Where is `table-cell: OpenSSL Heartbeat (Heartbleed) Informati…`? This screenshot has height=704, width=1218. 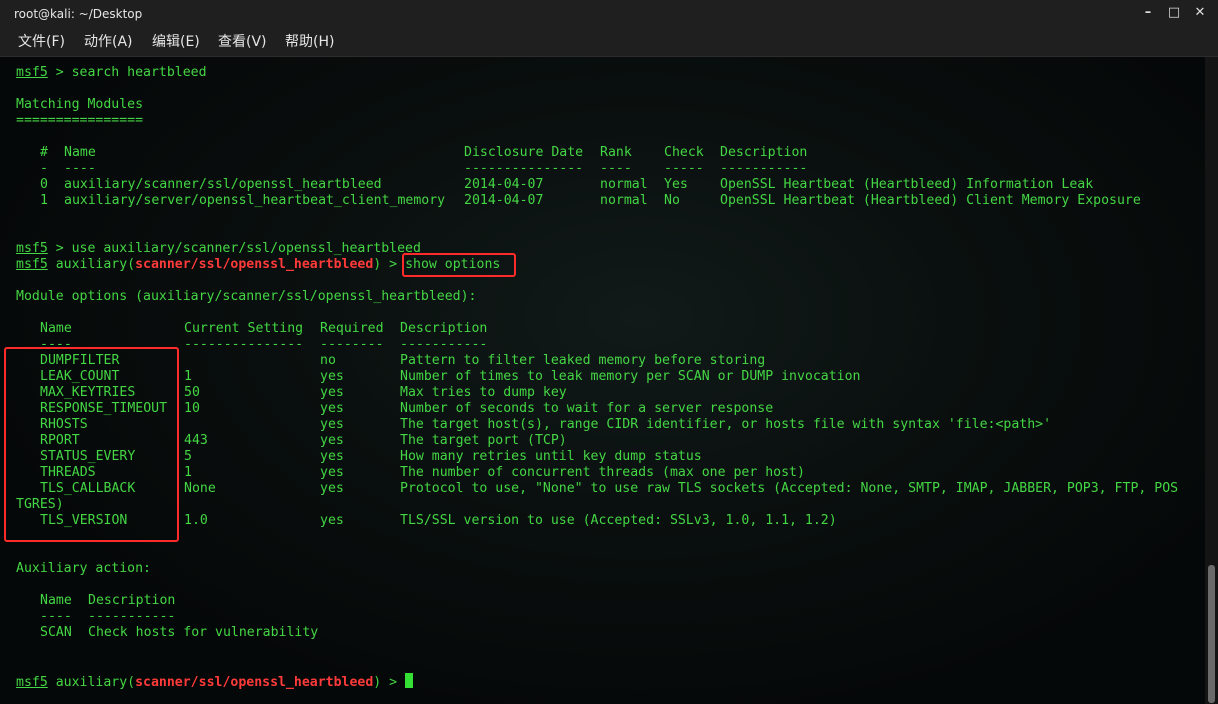
table-cell: OpenSSL Heartbeat (Heartbleed) Informati… is located at coordinates (907, 184).